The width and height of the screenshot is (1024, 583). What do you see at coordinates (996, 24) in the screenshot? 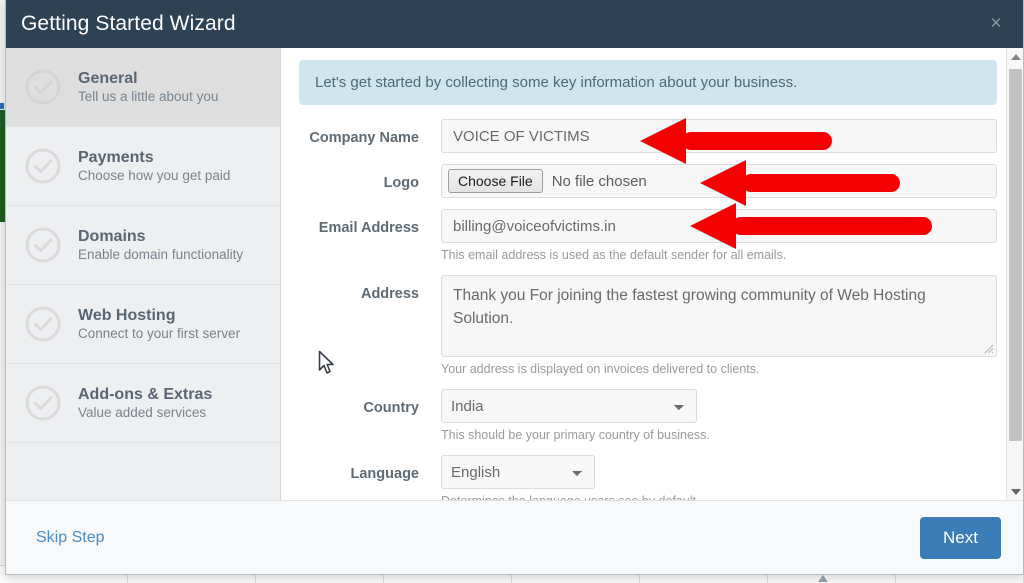
I see `close-icon: ×` at bounding box center [996, 24].